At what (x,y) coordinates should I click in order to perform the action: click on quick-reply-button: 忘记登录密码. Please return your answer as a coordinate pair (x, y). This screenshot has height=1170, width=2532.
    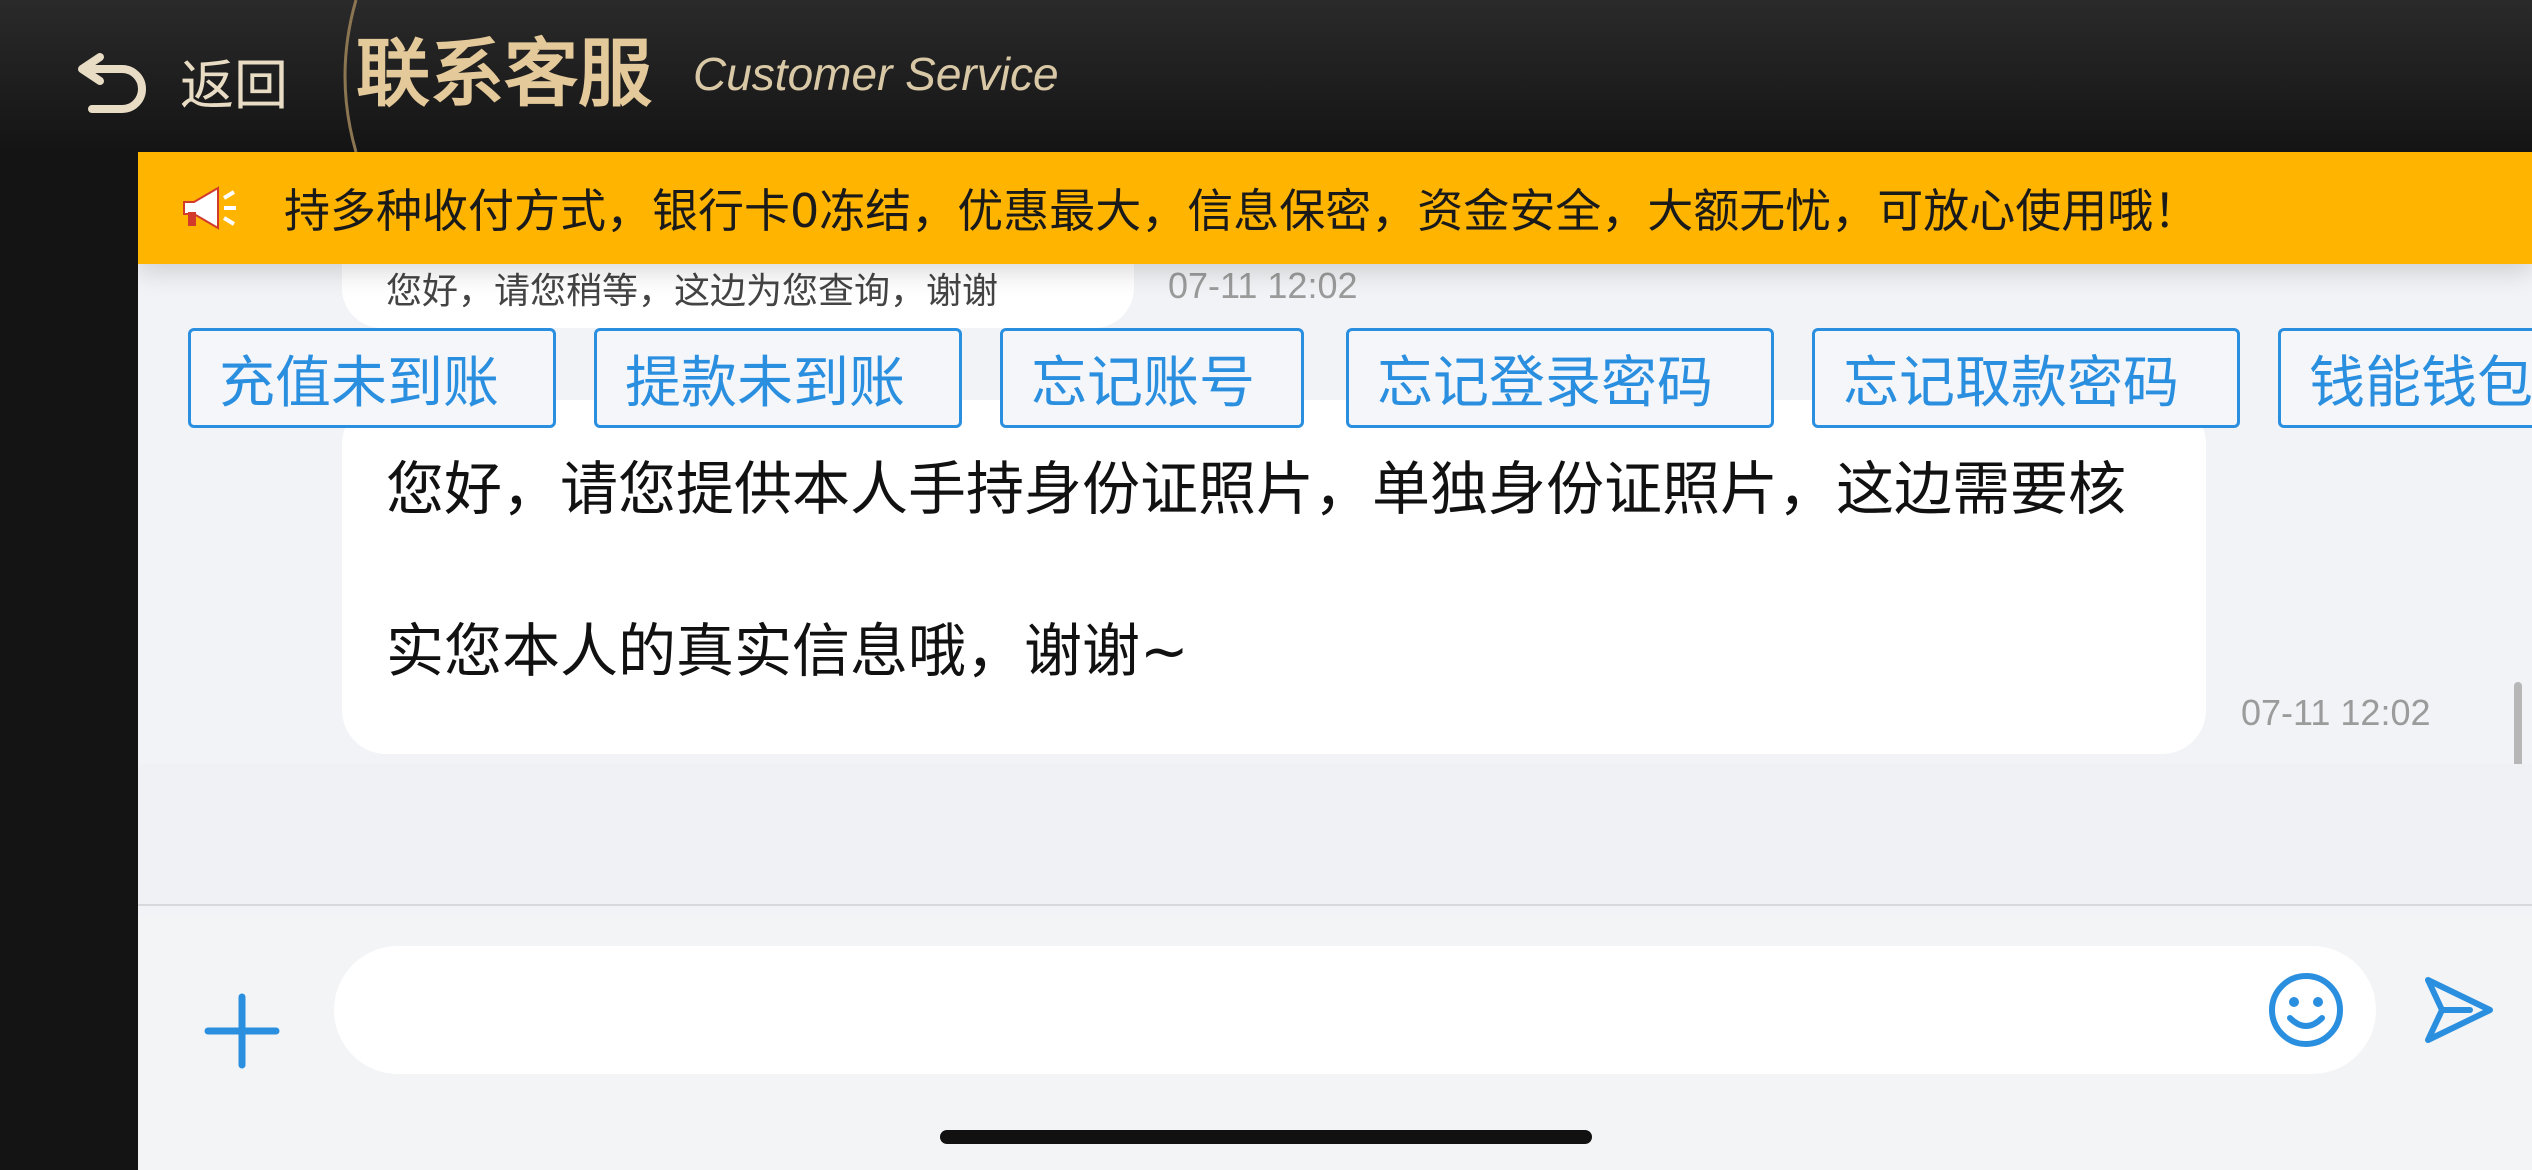
    Looking at the image, I should click on (1560, 378).